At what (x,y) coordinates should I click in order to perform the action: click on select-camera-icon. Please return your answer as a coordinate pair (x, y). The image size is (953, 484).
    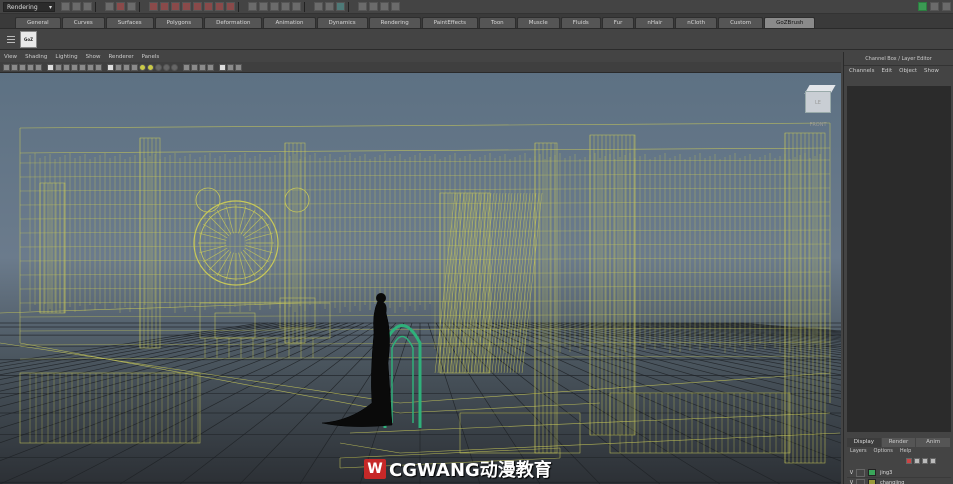
    Looking at the image, I should click on (6, 67).